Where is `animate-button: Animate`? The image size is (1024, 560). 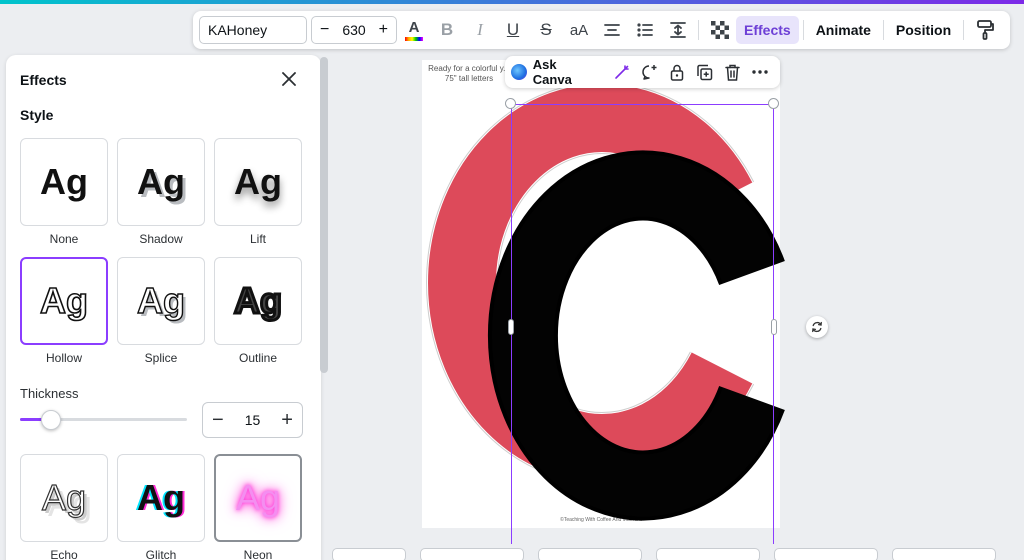
animate-button: Animate is located at coordinates (843, 30).